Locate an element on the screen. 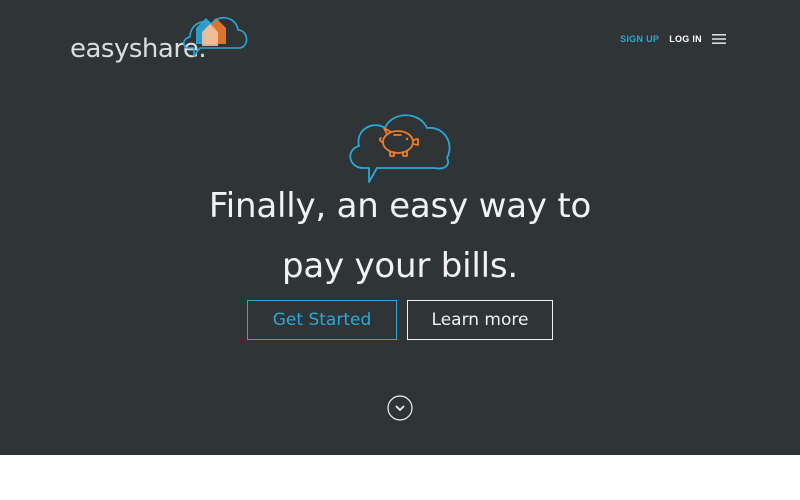  signup-link: SIGN UP is located at coordinates (639, 39).